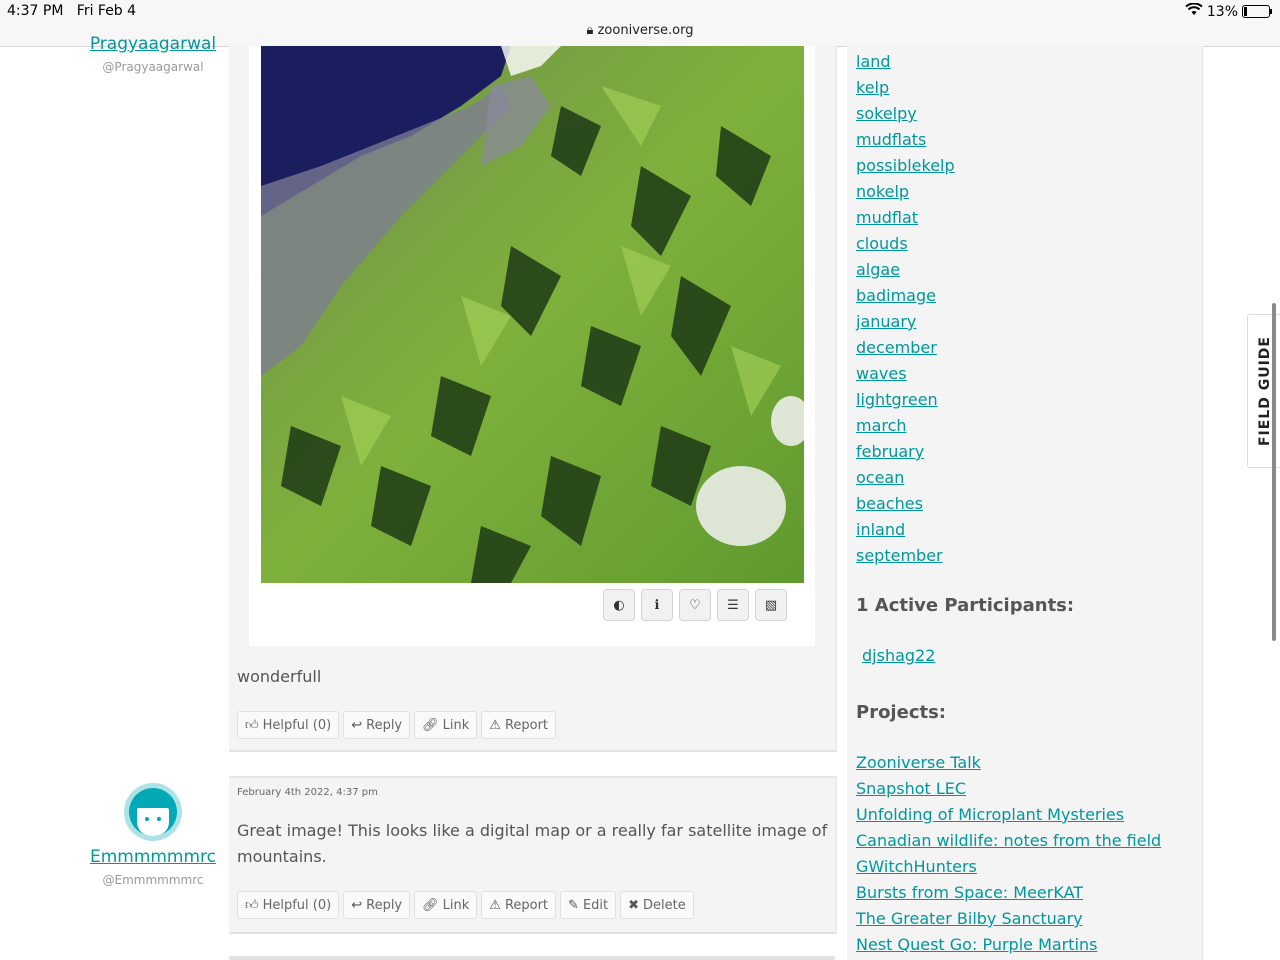 This screenshot has width=1280, height=960. What do you see at coordinates (905, 165) in the screenshot?
I see `tag-link: possiblekelp` at bounding box center [905, 165].